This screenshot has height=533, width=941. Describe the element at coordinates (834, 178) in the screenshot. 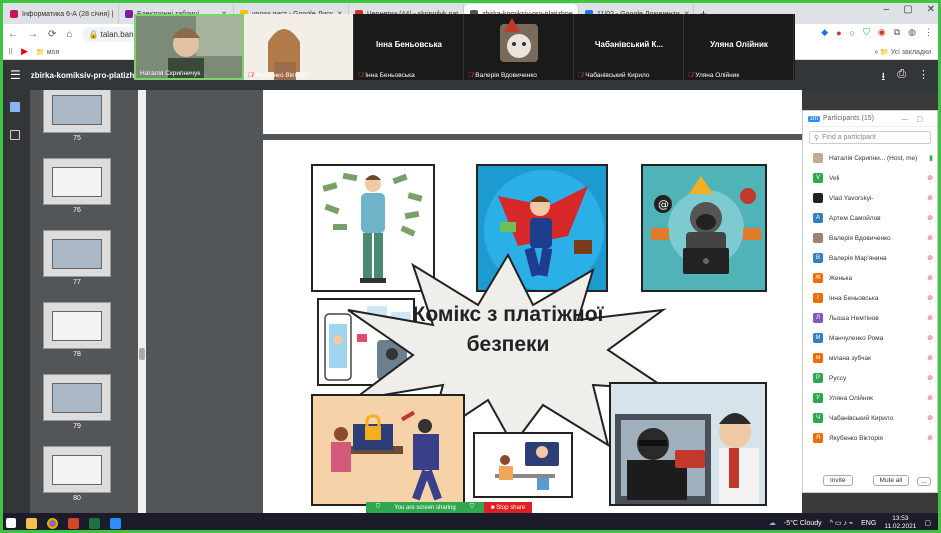

I see `participant-name: Veli` at that location.